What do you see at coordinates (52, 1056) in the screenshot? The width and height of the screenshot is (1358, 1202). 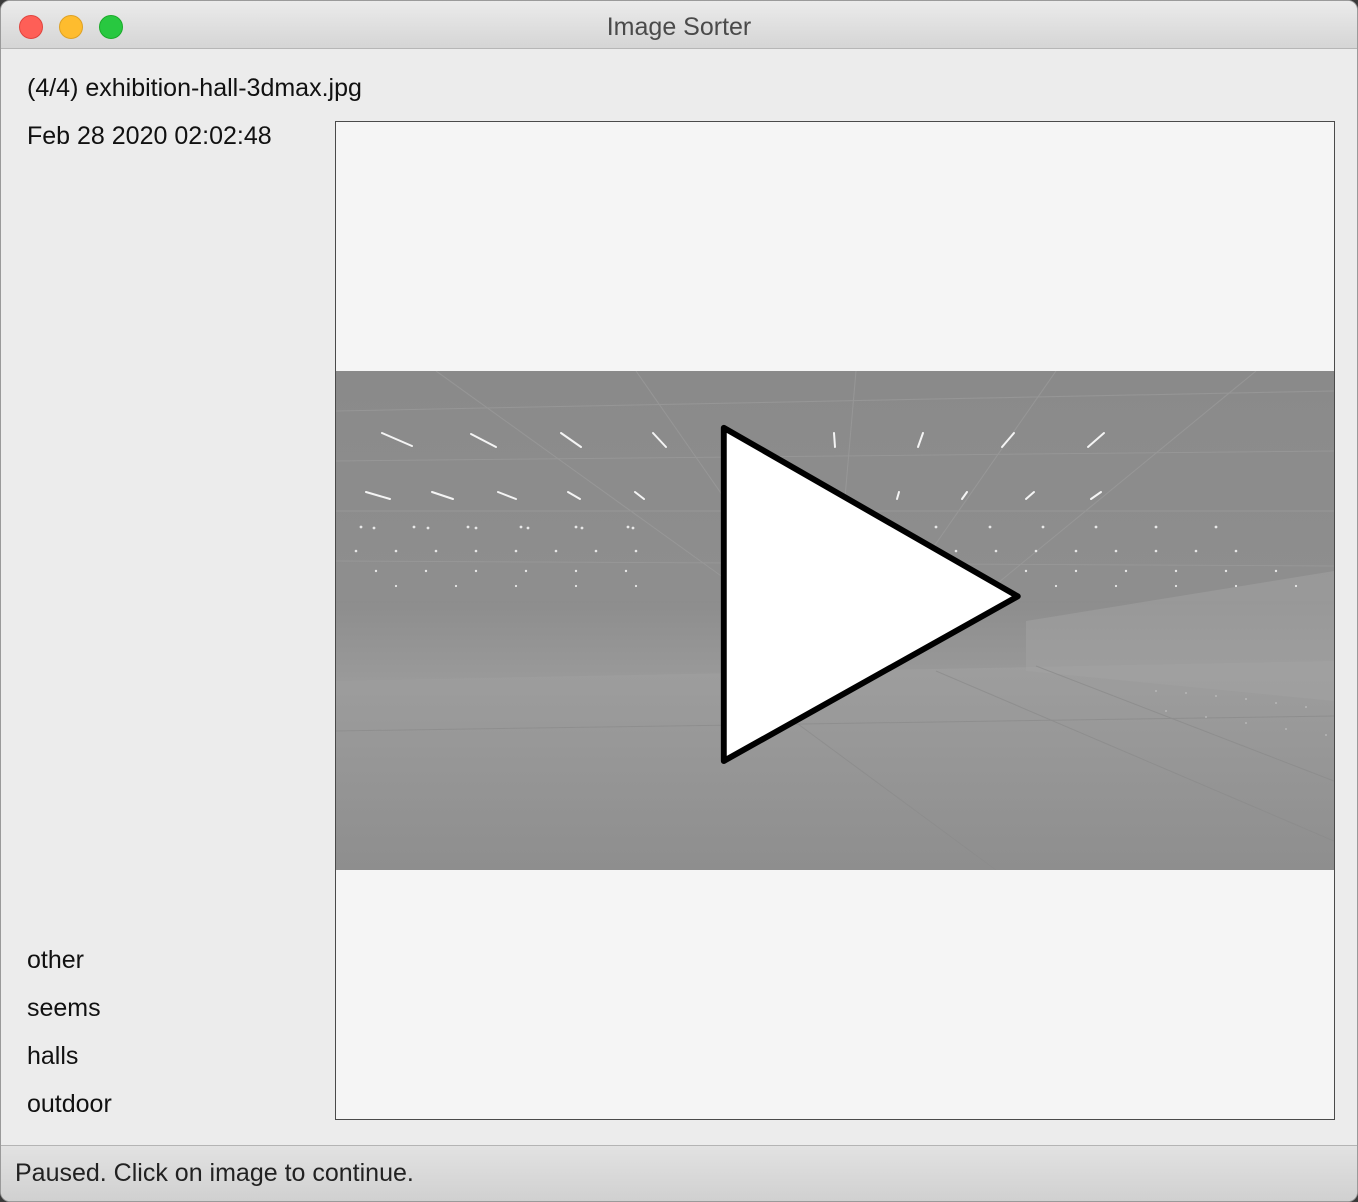 I see `category-halls: halls` at bounding box center [52, 1056].